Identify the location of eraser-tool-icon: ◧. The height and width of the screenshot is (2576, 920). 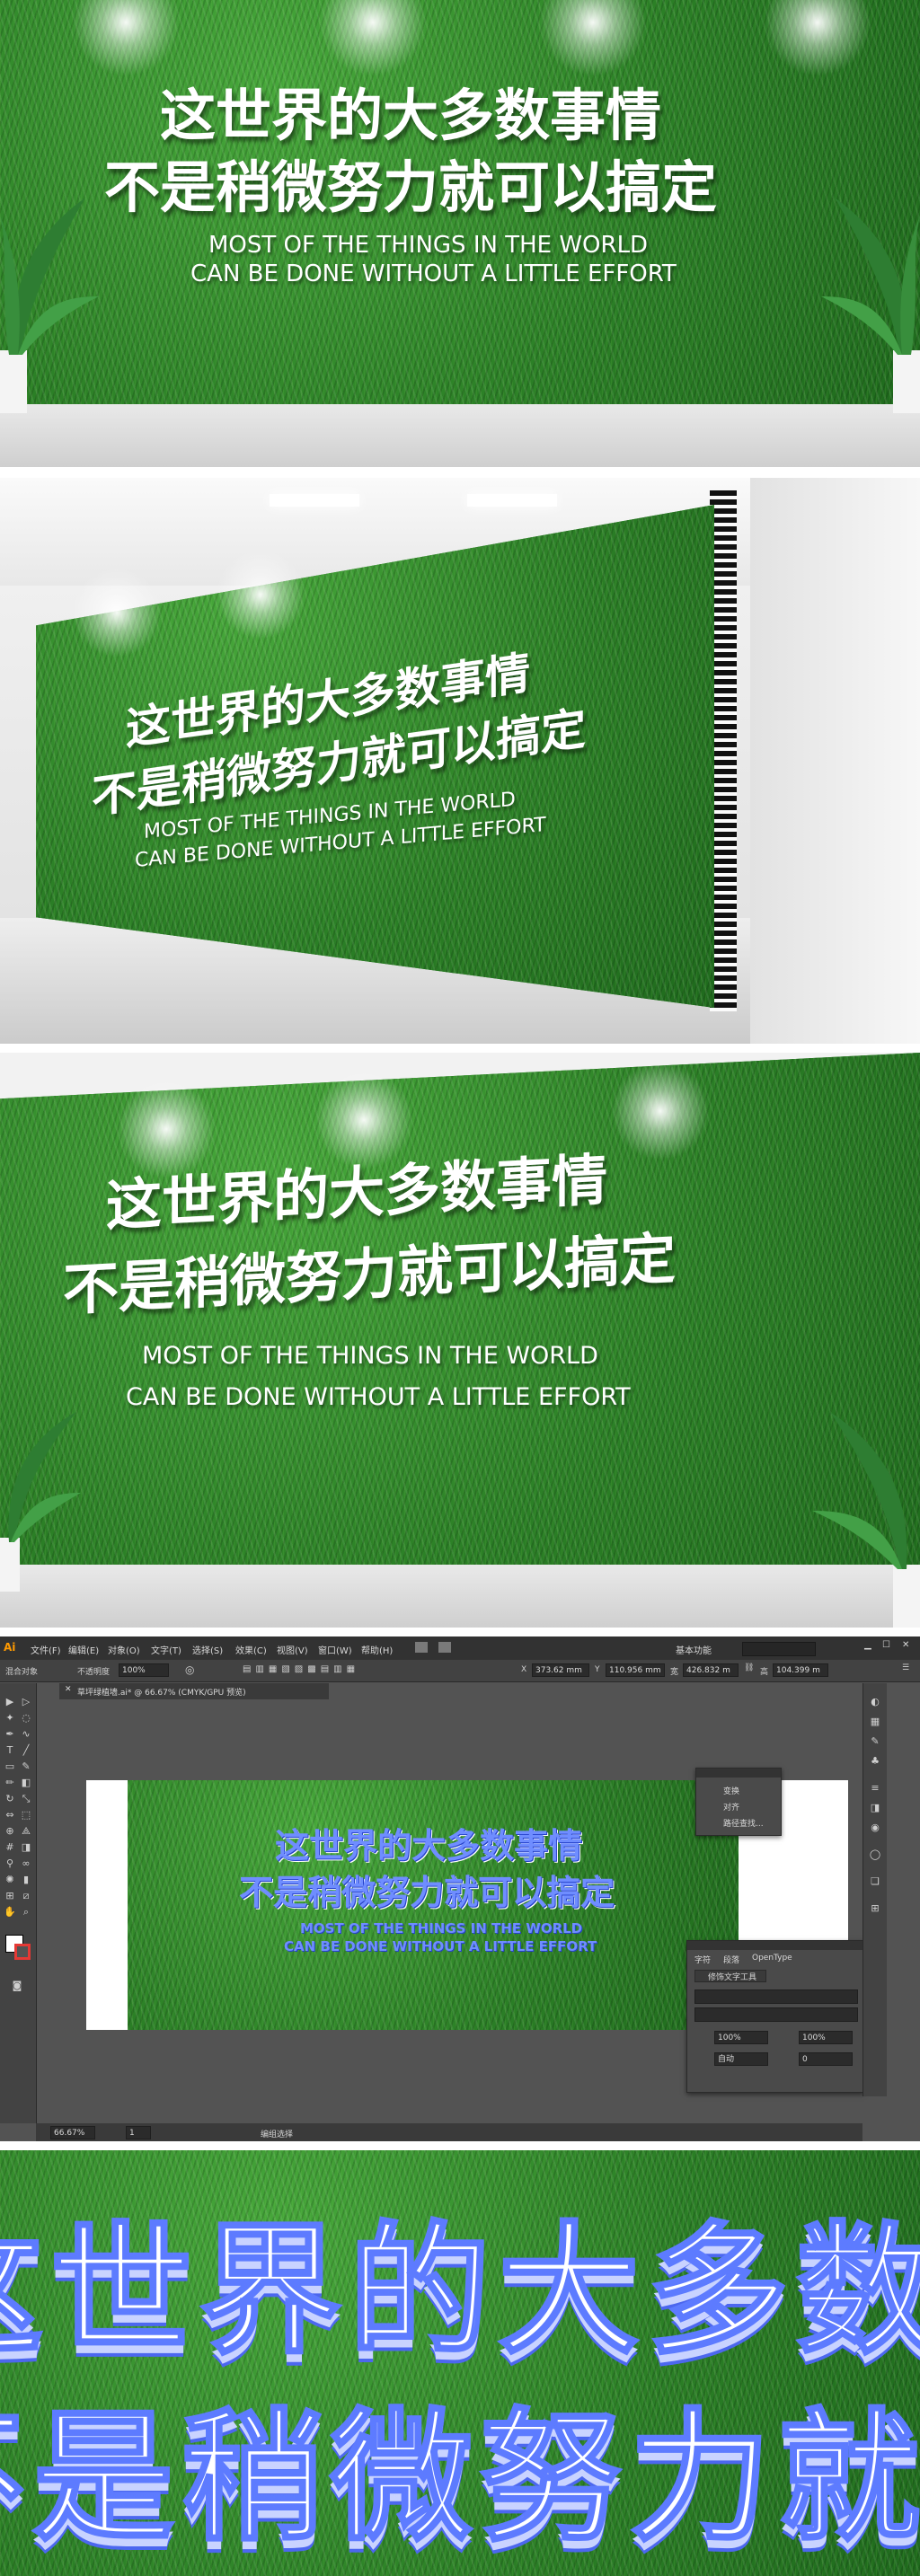
(26, 1783).